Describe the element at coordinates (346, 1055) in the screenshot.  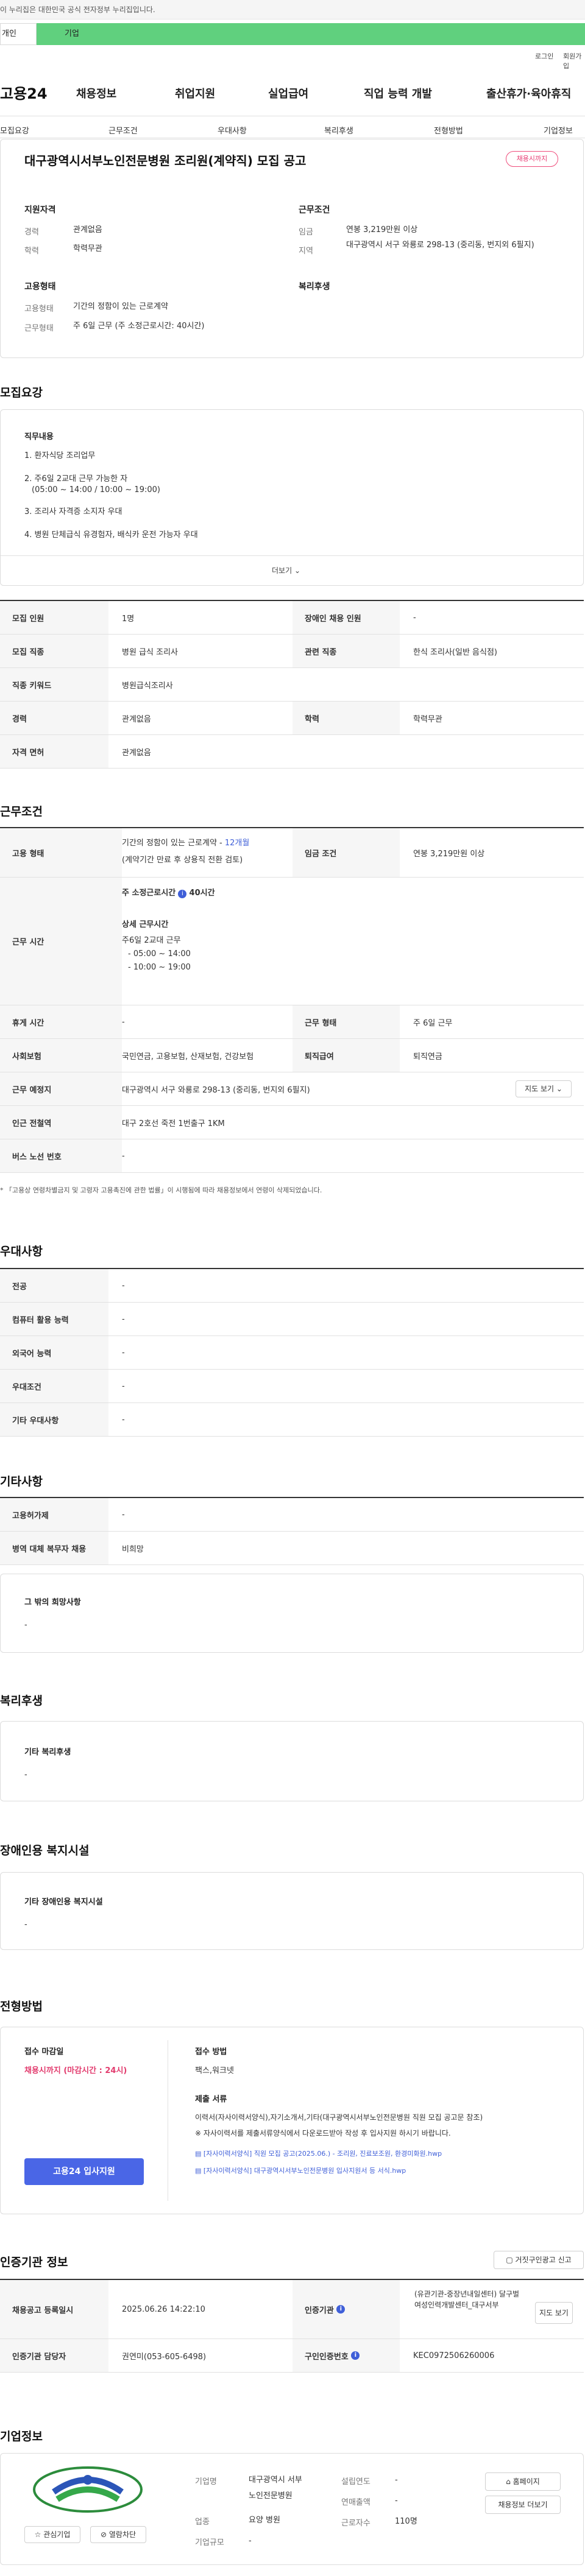
I see `cond-ret-key: 퇴직급여` at that location.